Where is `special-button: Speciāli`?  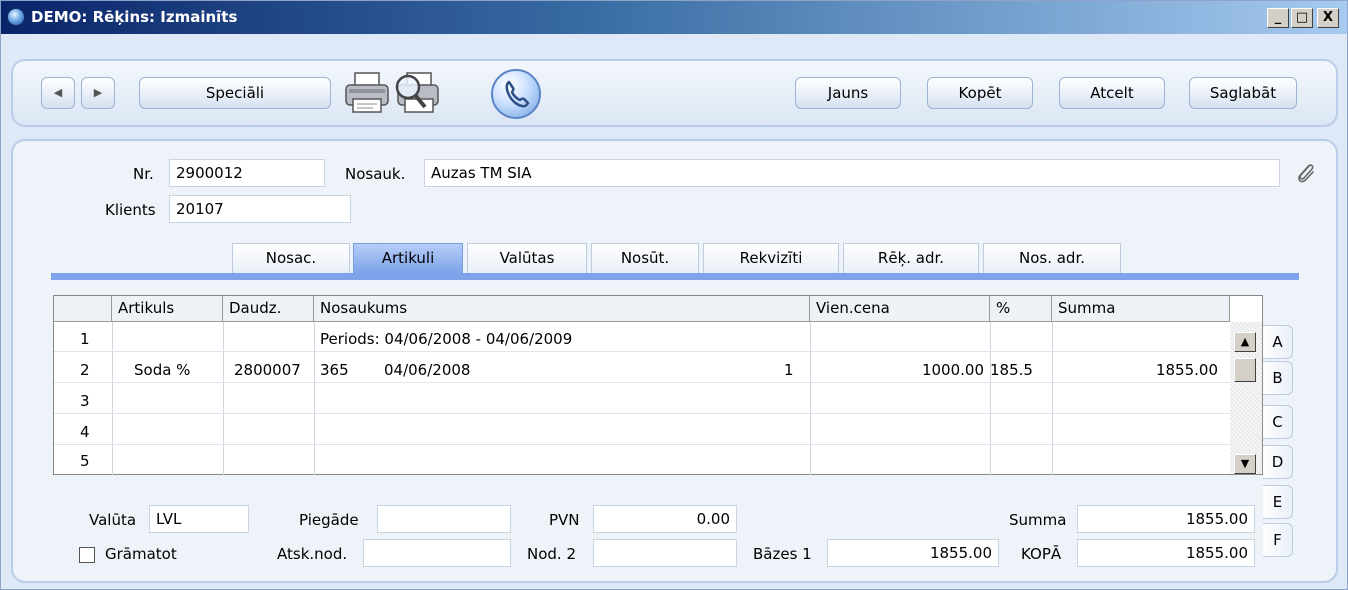 special-button: Speciāli is located at coordinates (235, 93).